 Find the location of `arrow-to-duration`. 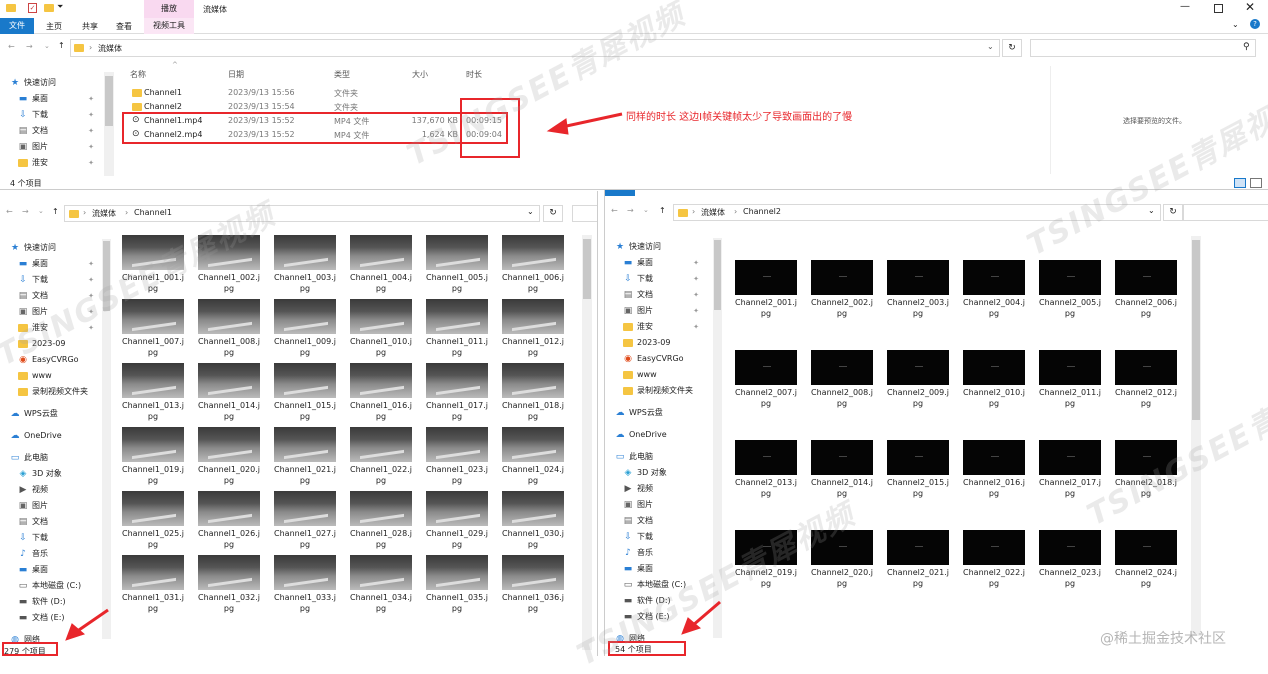

arrow-to-duration is located at coordinates (592, 120).